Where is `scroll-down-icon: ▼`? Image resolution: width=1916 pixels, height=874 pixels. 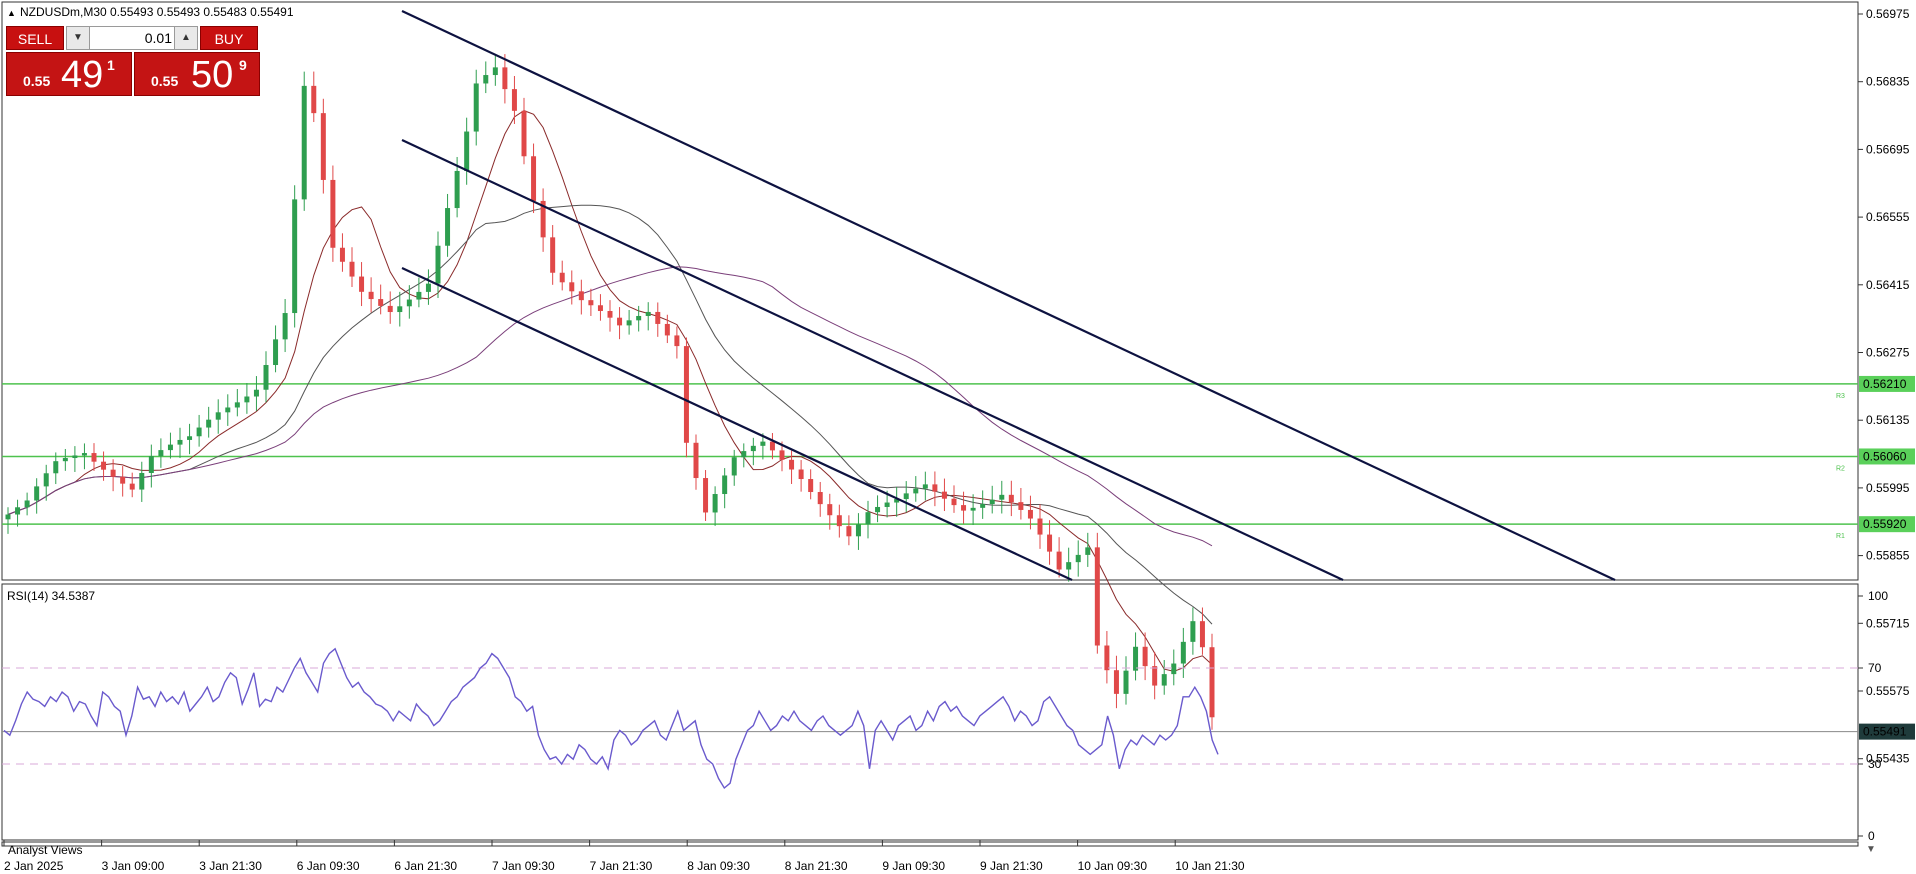
scroll-down-icon: ▼ is located at coordinates (1871, 849).